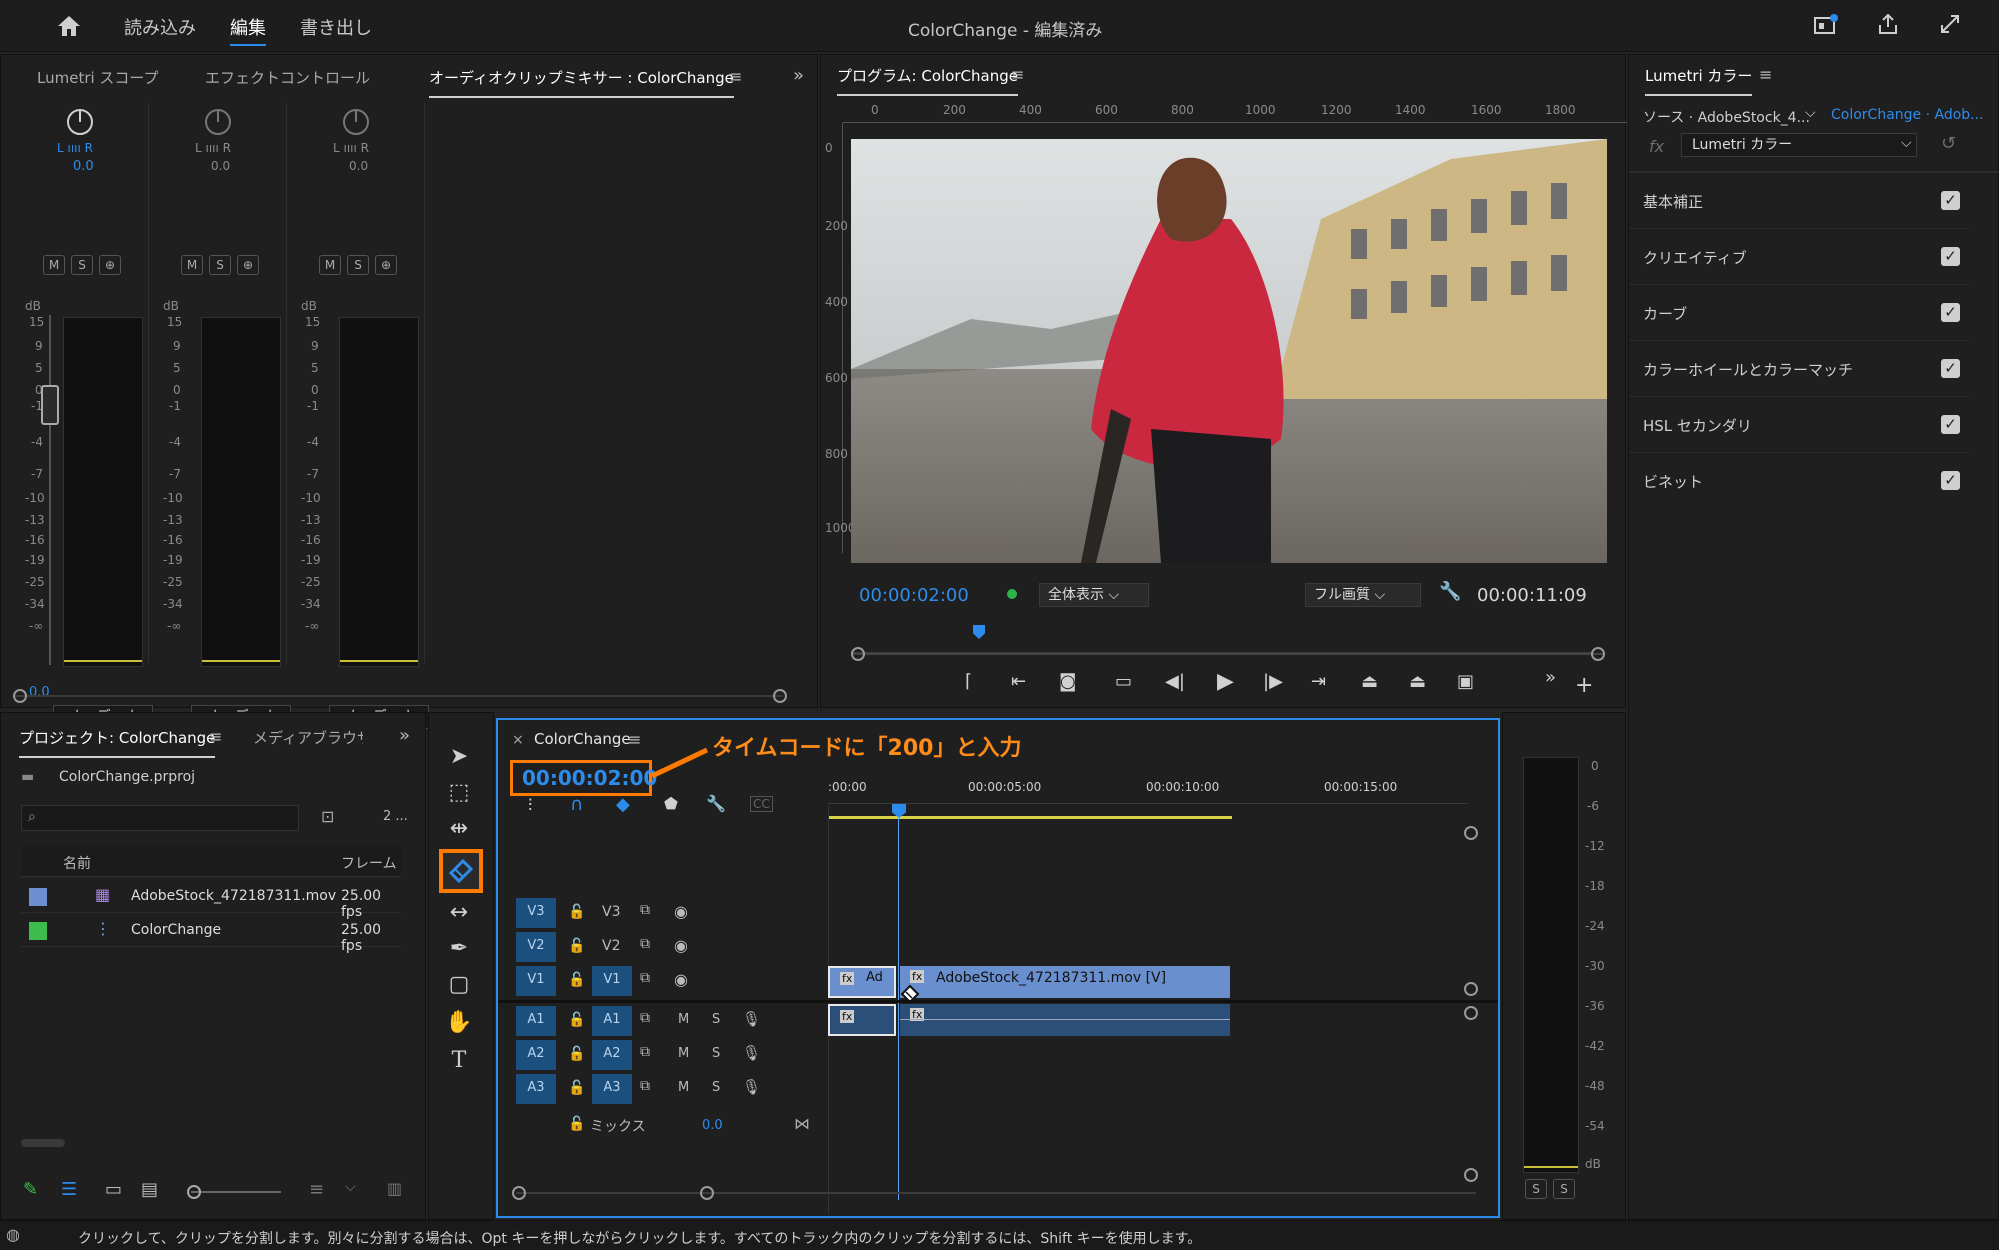  What do you see at coordinates (327, 816) in the screenshot?
I see `new-bin-icon: ⊡` at bounding box center [327, 816].